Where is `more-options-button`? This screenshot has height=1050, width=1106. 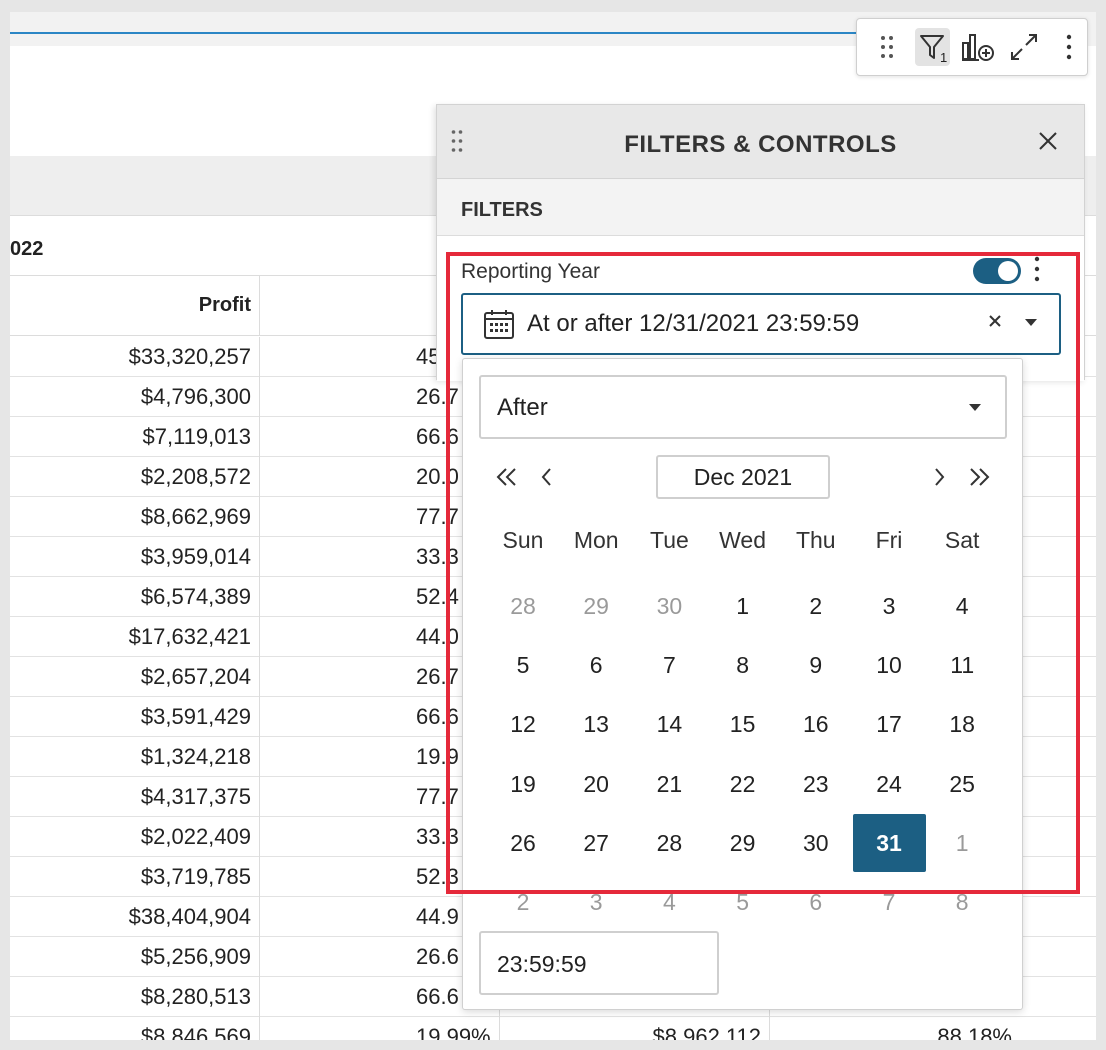 more-options-button is located at coordinates (1069, 47).